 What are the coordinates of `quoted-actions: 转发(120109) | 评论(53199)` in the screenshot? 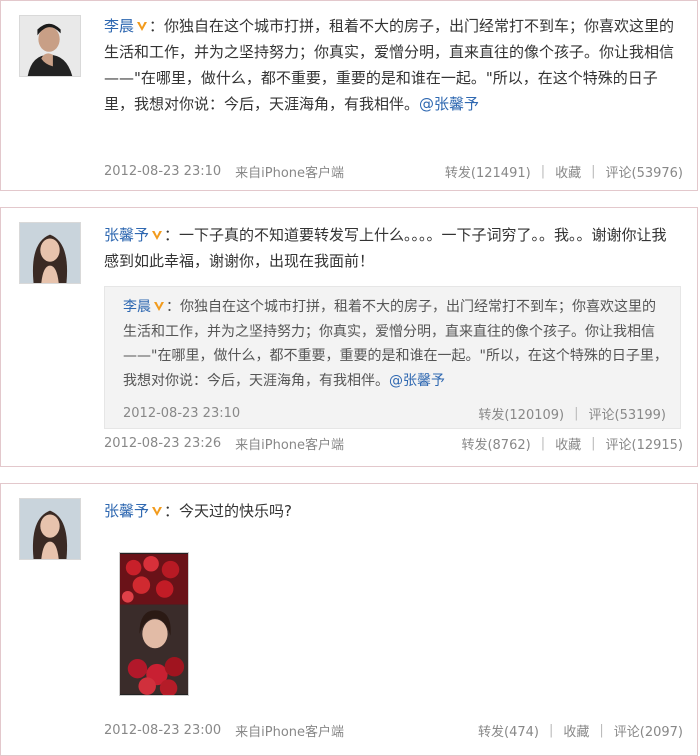 It's located at (572, 413).